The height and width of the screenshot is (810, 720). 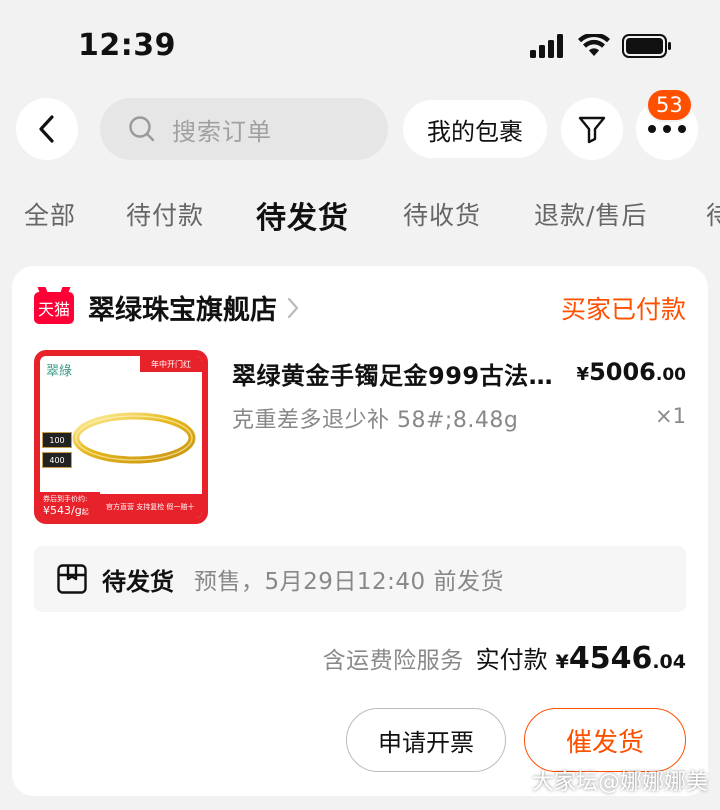 What do you see at coordinates (138, 581) in the screenshot?
I see `shipping-status: 待发货` at bounding box center [138, 581].